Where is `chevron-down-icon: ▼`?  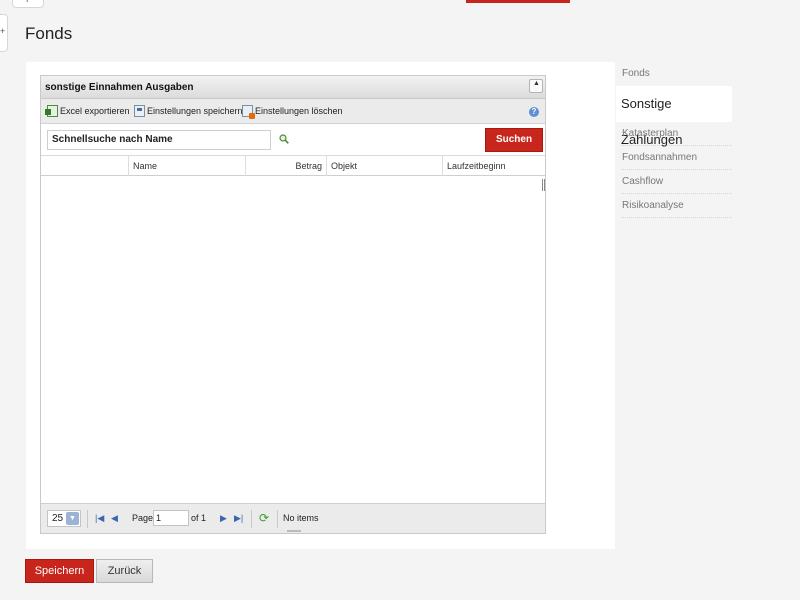
chevron-down-icon: ▼ is located at coordinates (72, 518).